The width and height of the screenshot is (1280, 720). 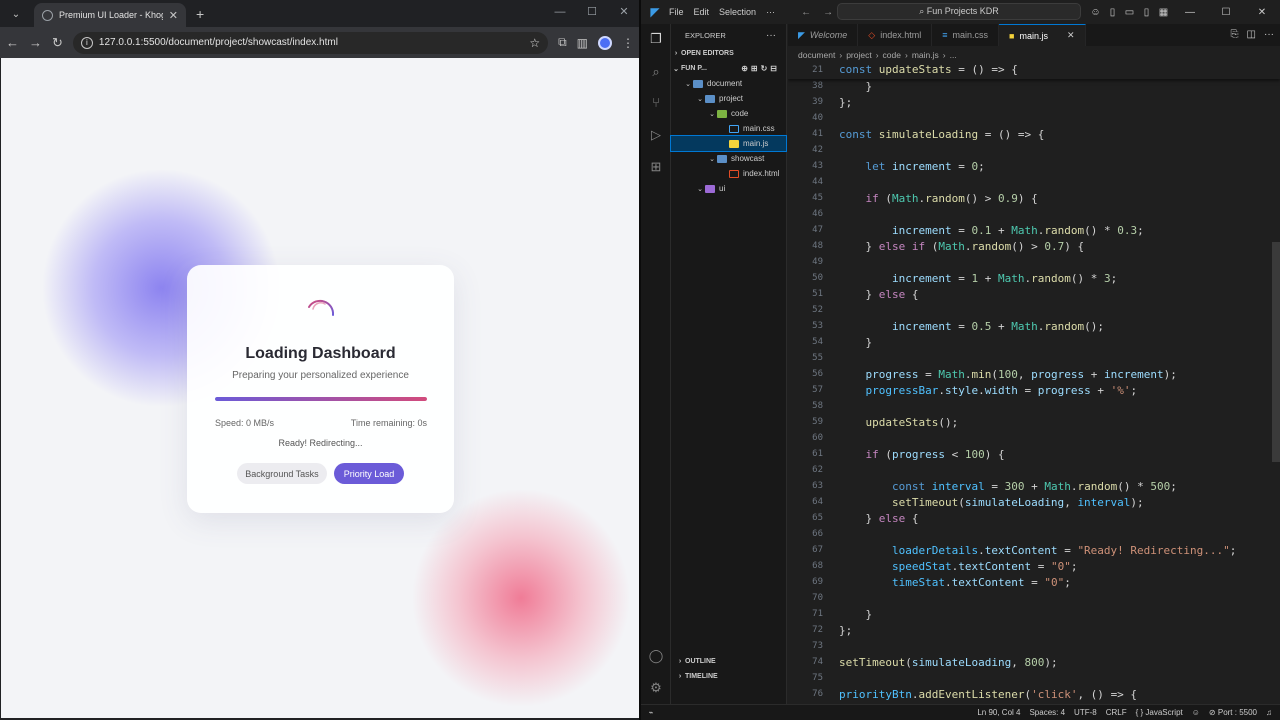 I want to click on breadcrumb-item: code, so click(x=892, y=55).